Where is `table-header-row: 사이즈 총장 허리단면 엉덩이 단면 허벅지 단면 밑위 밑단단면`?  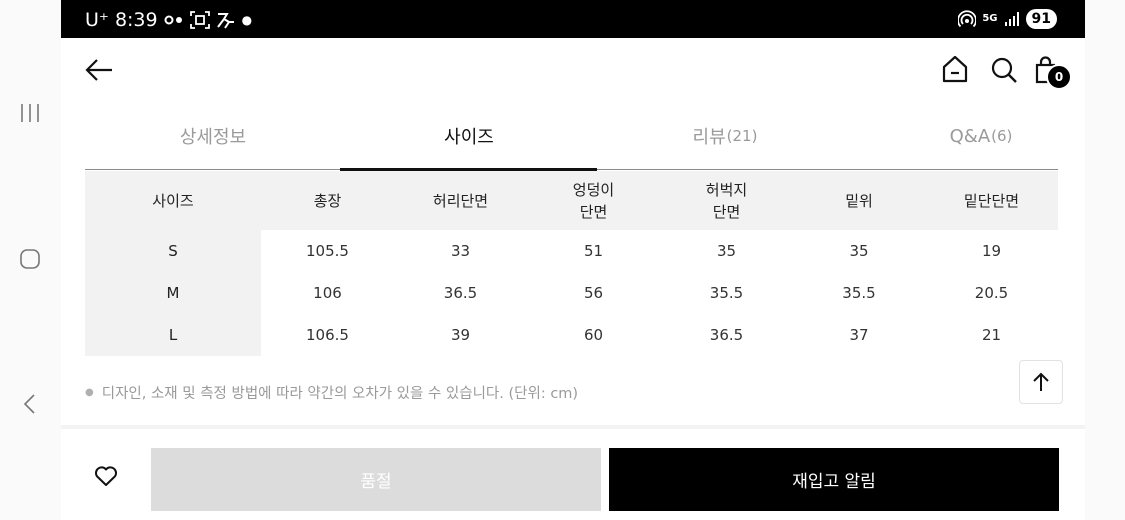
table-header-row: 사이즈 총장 허리단면 엉덩이 단면 허벅지 단면 밑위 밑단단면 is located at coordinates (571, 200).